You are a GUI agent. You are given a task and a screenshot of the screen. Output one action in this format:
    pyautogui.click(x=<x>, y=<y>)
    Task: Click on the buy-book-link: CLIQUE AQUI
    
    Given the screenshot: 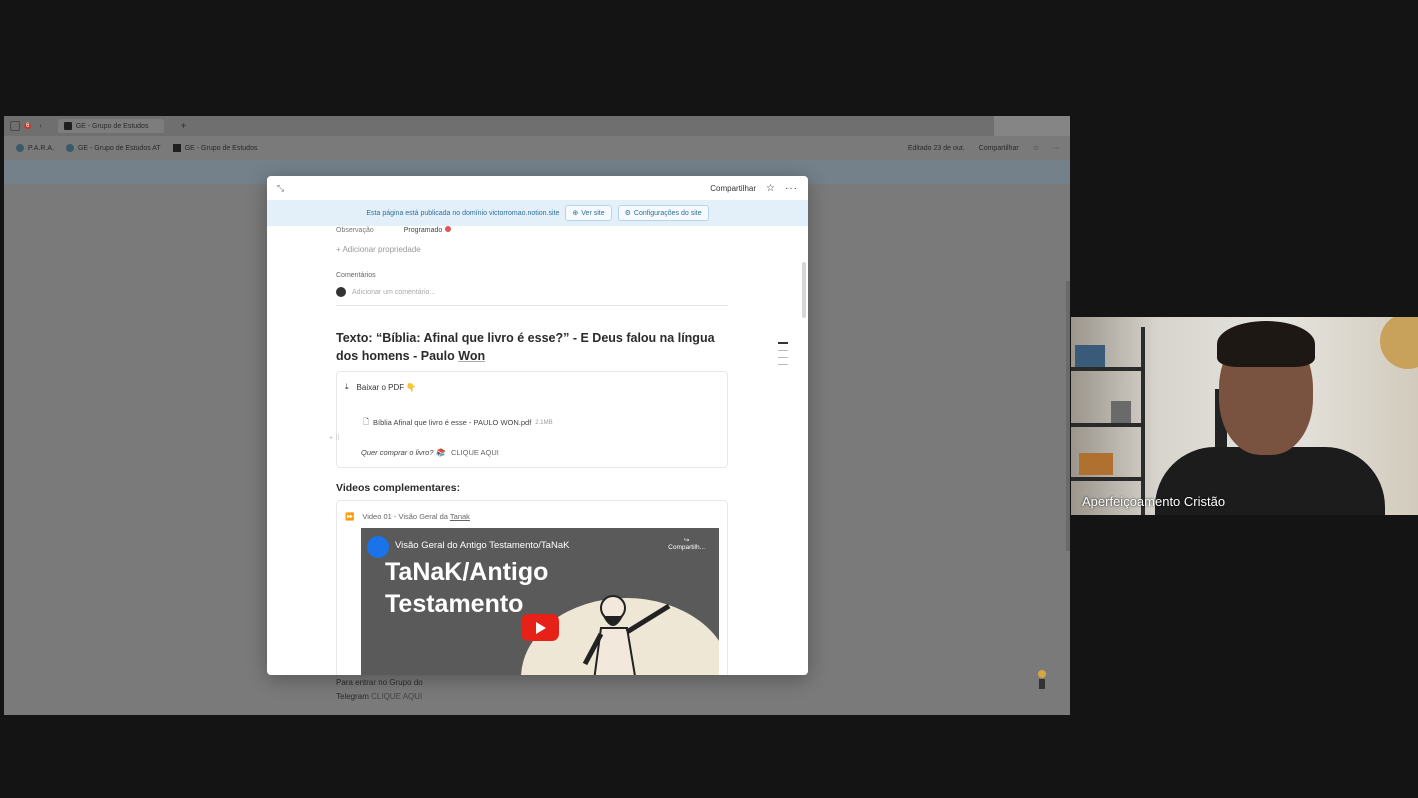 What is the action you would take?
    pyautogui.click(x=475, y=452)
    